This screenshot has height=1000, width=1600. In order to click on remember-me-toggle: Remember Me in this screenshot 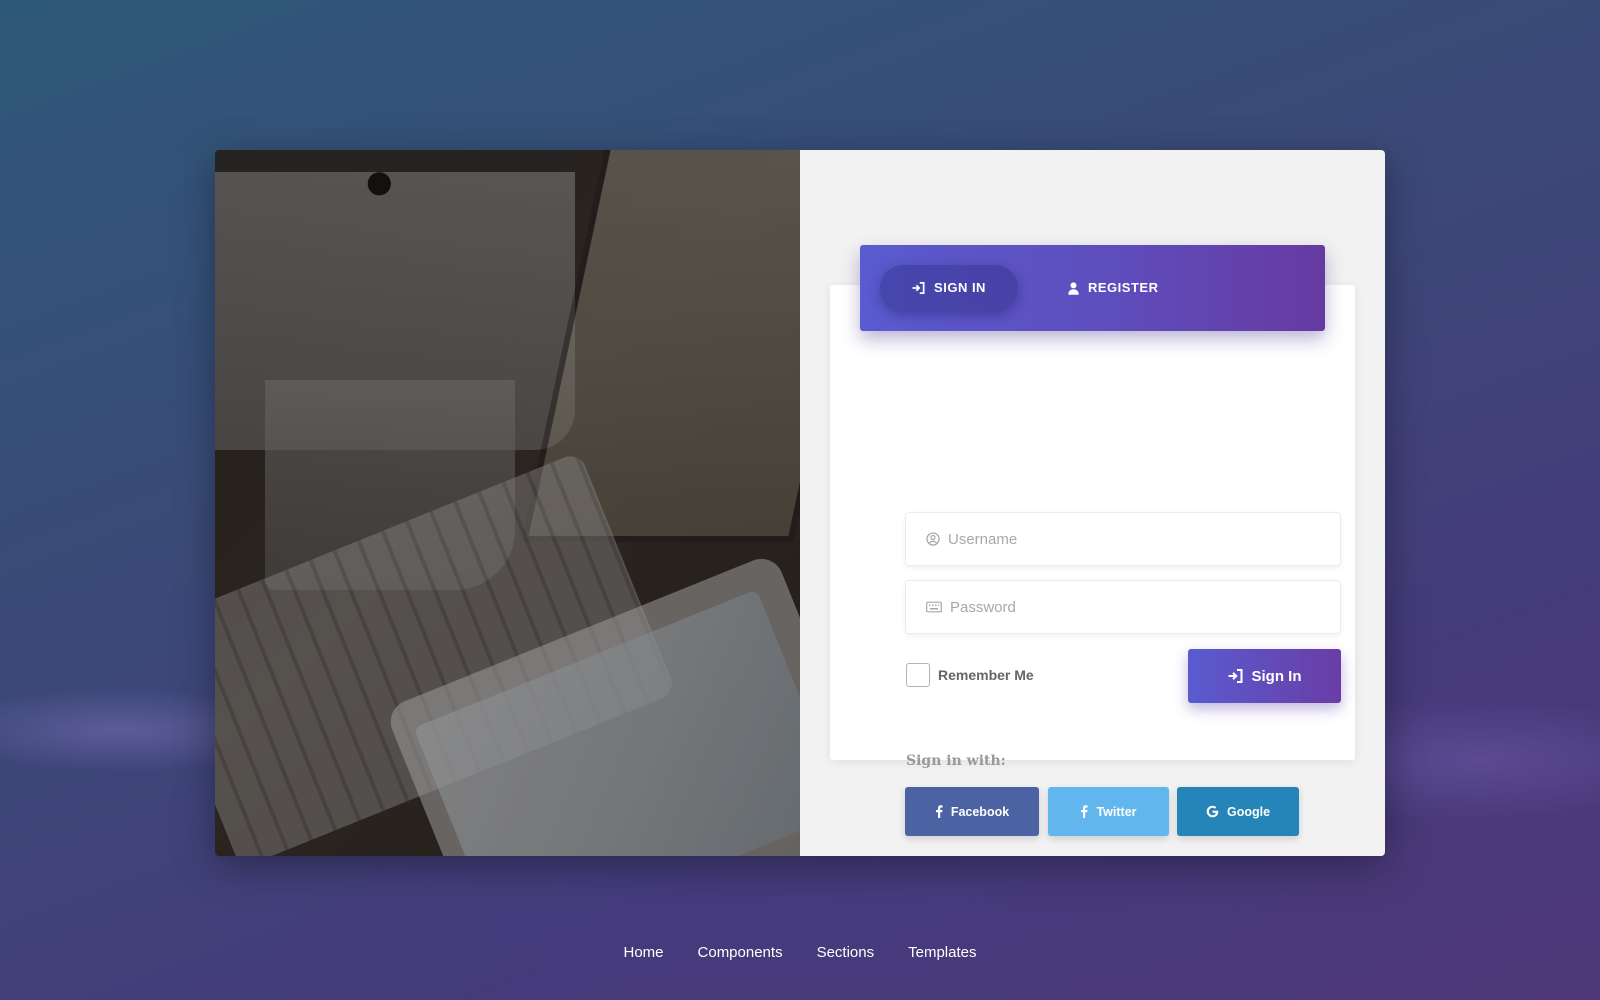, I will do `click(970, 675)`.